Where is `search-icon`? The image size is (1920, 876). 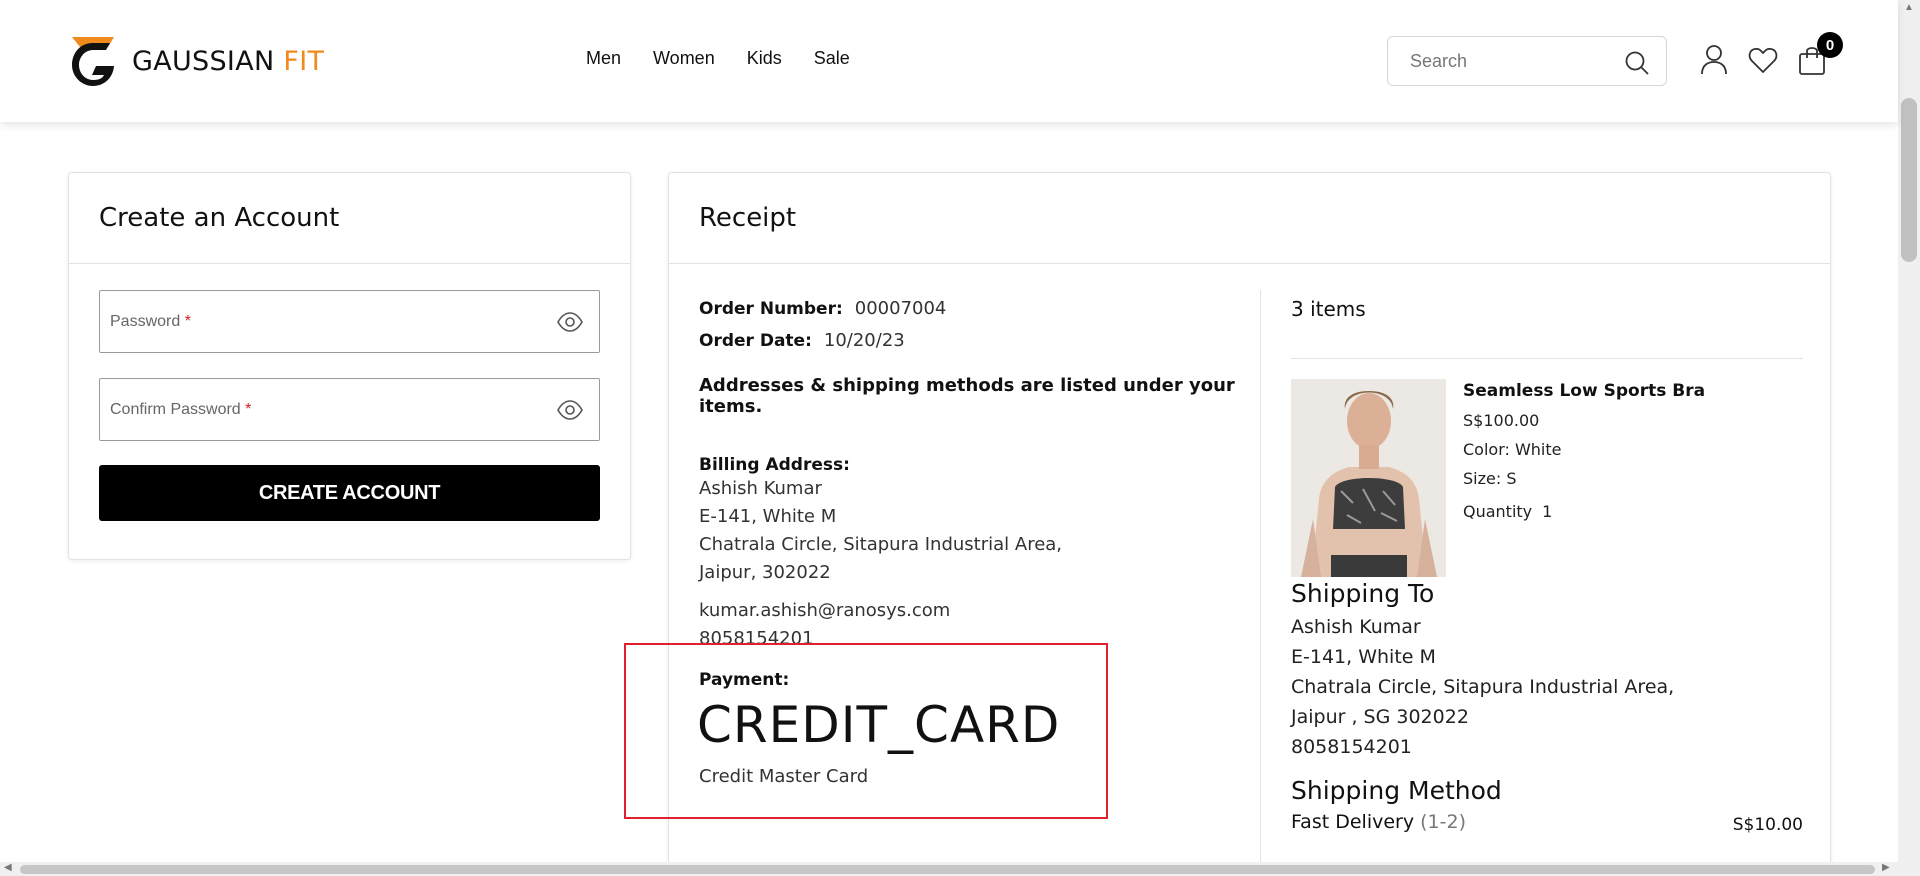 search-icon is located at coordinates (1637, 63).